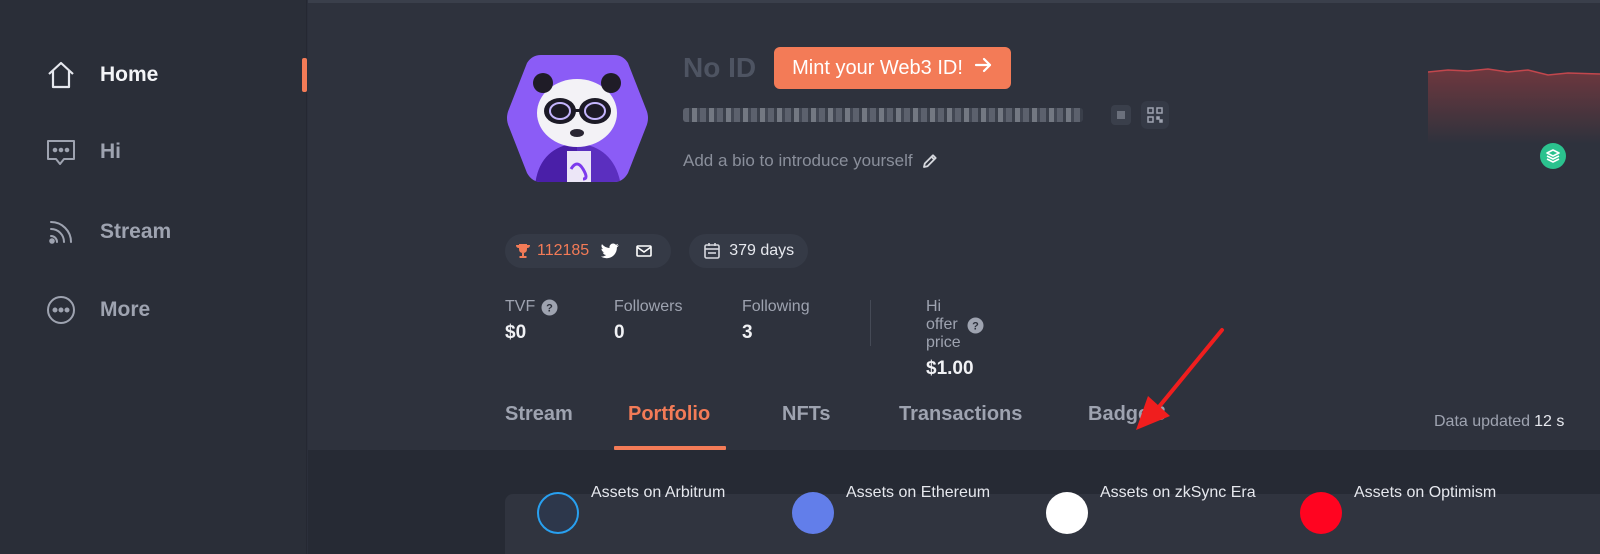 This screenshot has width=1600, height=554. I want to click on score-value: 112185, so click(563, 250).